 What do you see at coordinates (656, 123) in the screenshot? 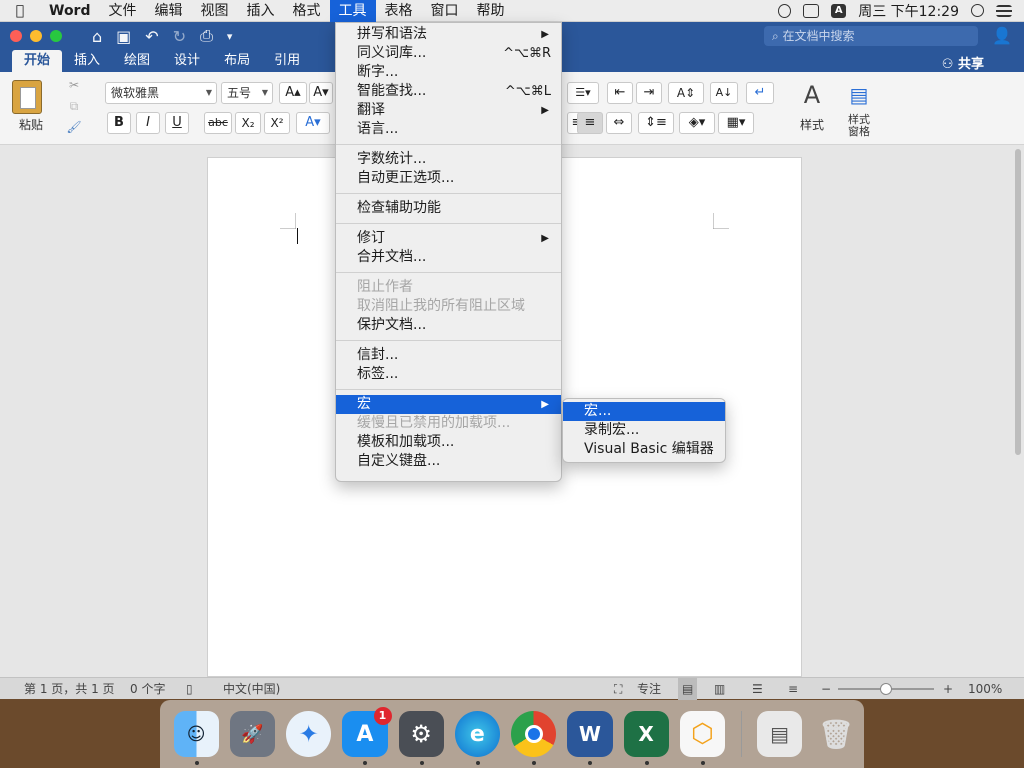
I see `line-spacing-icon: ⇕≡` at bounding box center [656, 123].